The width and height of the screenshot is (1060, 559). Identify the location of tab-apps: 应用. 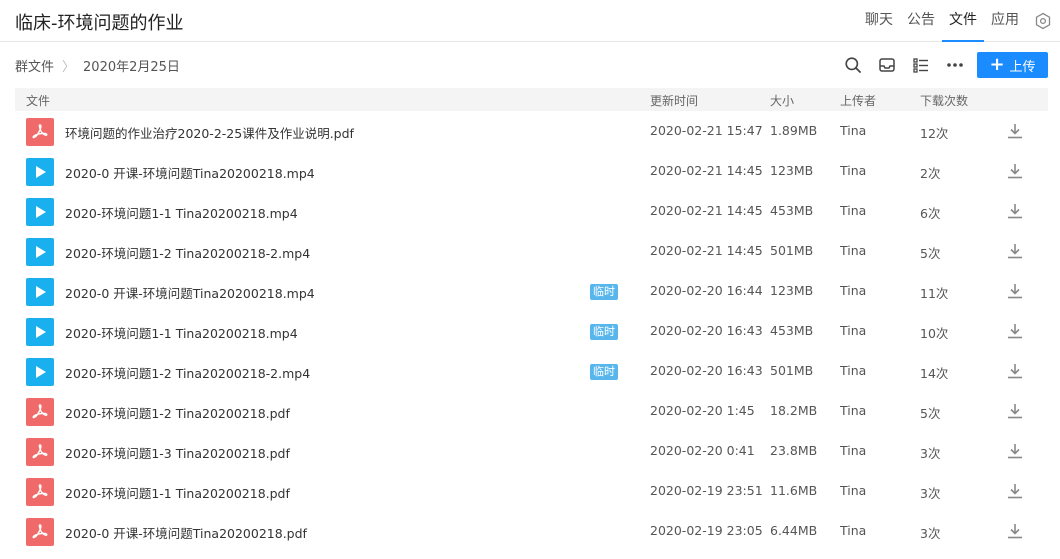
(1005, 21).